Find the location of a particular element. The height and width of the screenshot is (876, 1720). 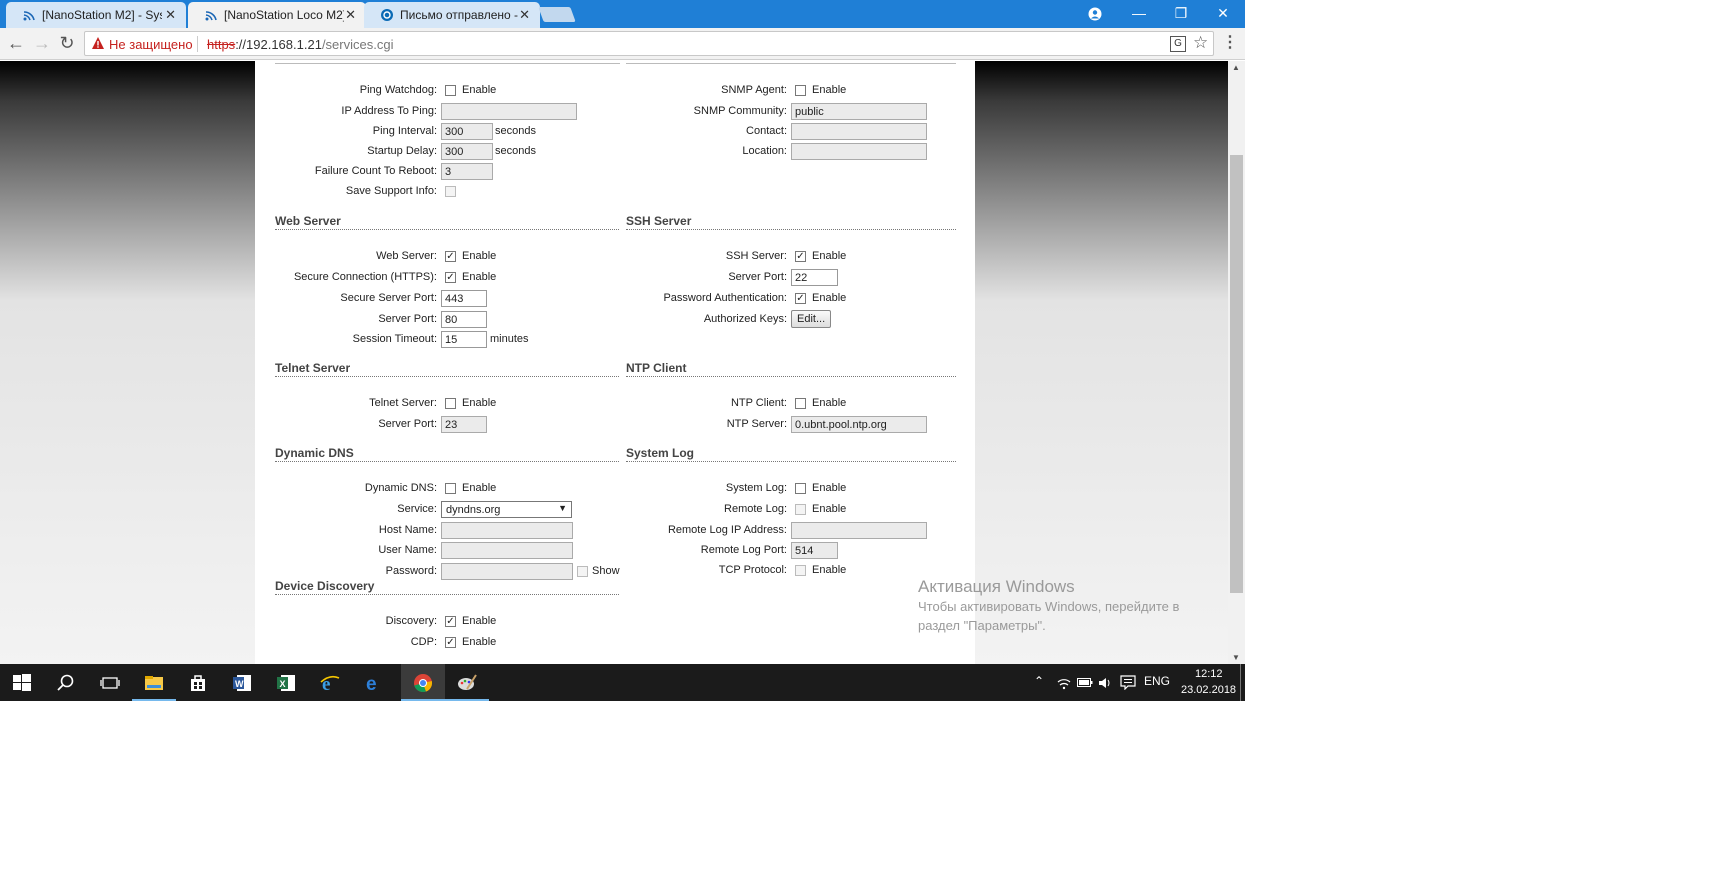

forward-arrow-icon: → is located at coordinates (42, 44).